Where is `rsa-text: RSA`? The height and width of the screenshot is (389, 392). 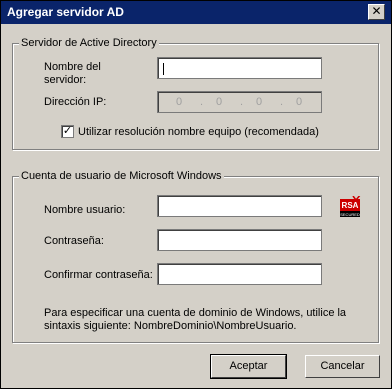
rsa-text: RSA is located at coordinates (350, 205).